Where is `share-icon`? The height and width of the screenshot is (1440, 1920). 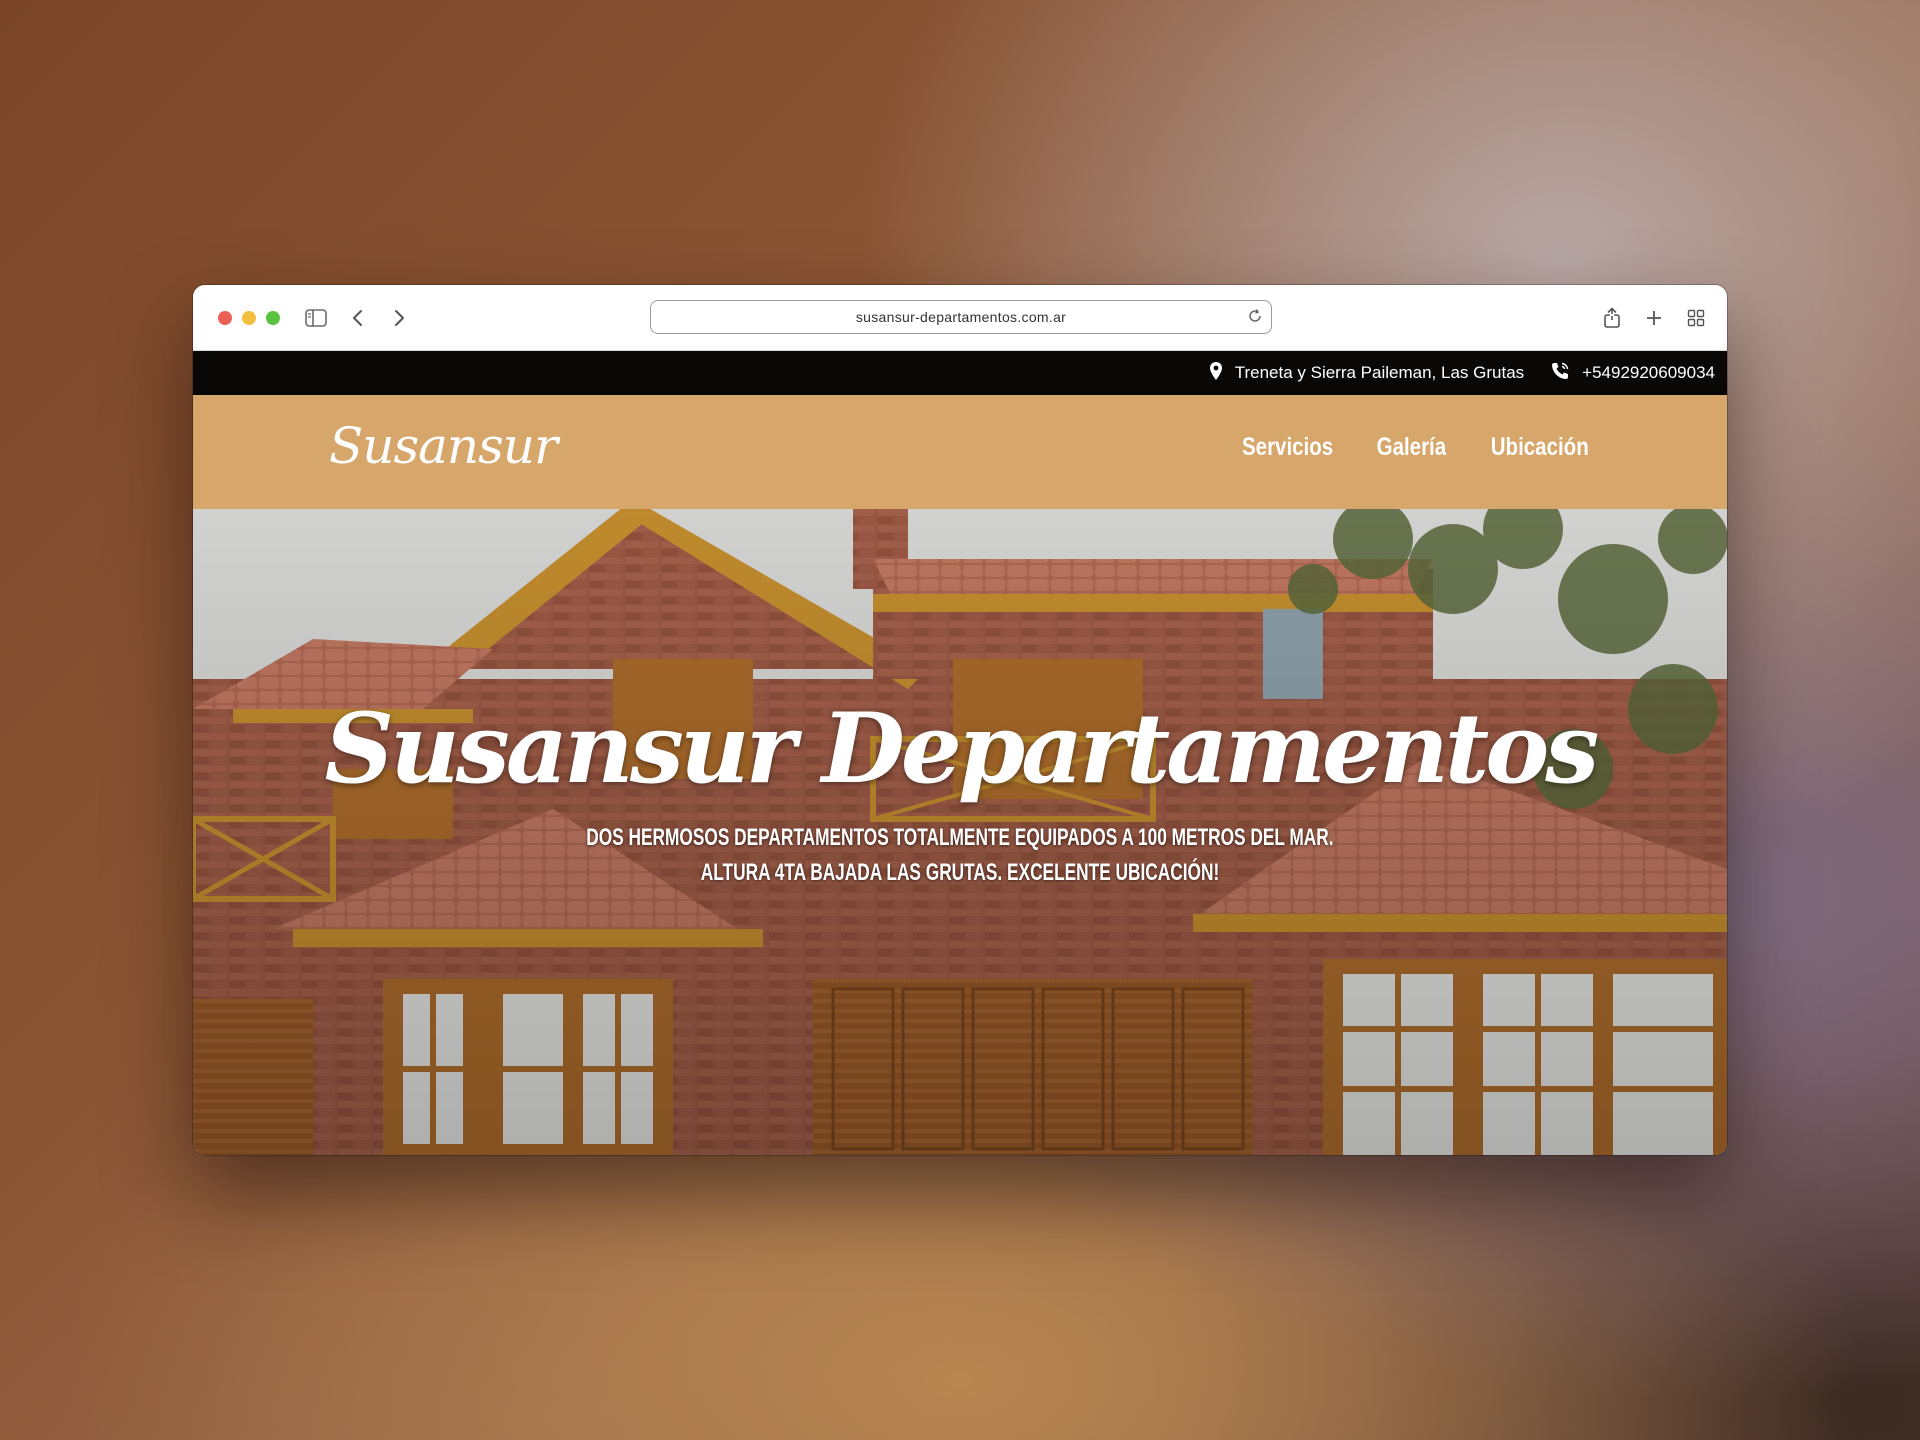
share-icon is located at coordinates (1612, 318).